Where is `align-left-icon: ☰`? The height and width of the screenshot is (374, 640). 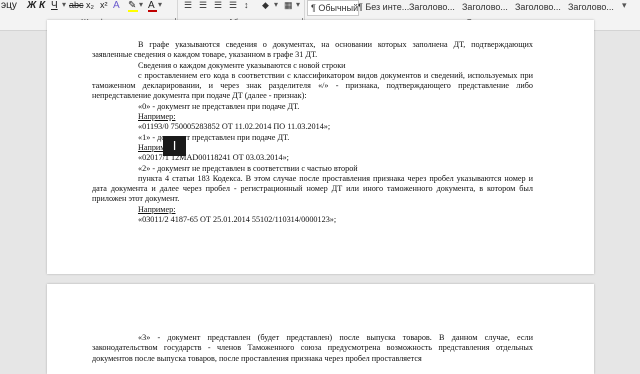
align-left-icon: ☰ is located at coordinates (188, 5).